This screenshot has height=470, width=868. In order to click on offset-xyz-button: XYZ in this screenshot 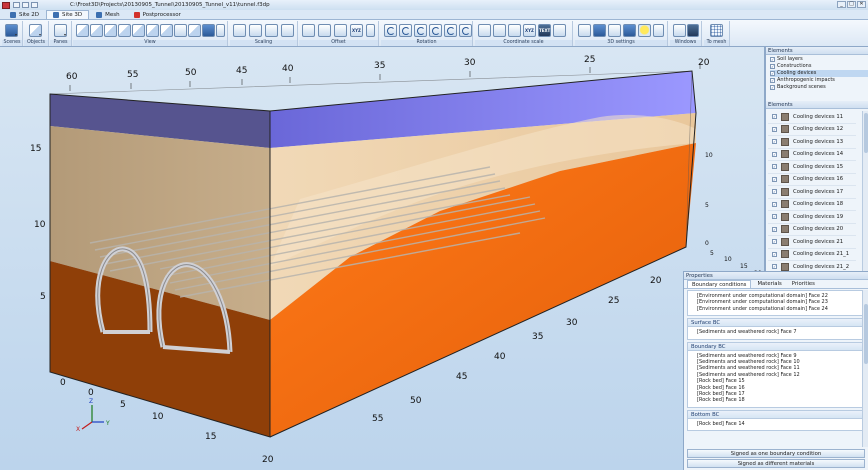, I will do `click(356, 30)`.